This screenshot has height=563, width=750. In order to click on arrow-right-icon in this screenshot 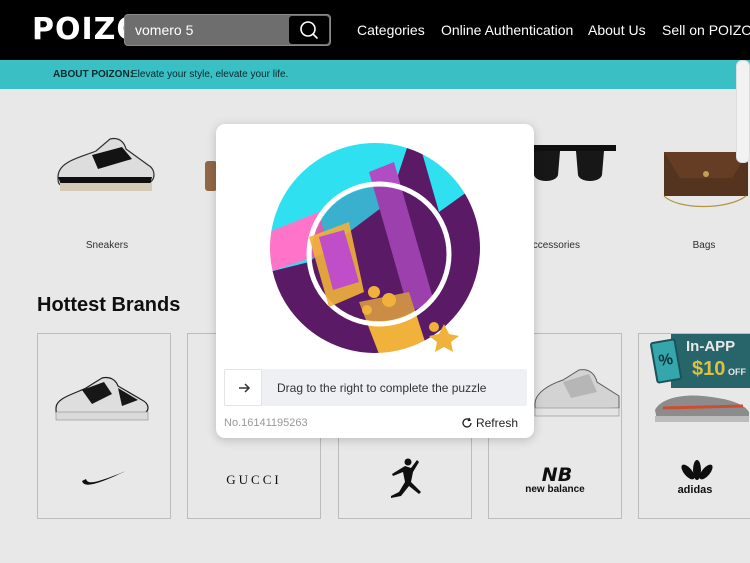, I will do `click(245, 388)`.